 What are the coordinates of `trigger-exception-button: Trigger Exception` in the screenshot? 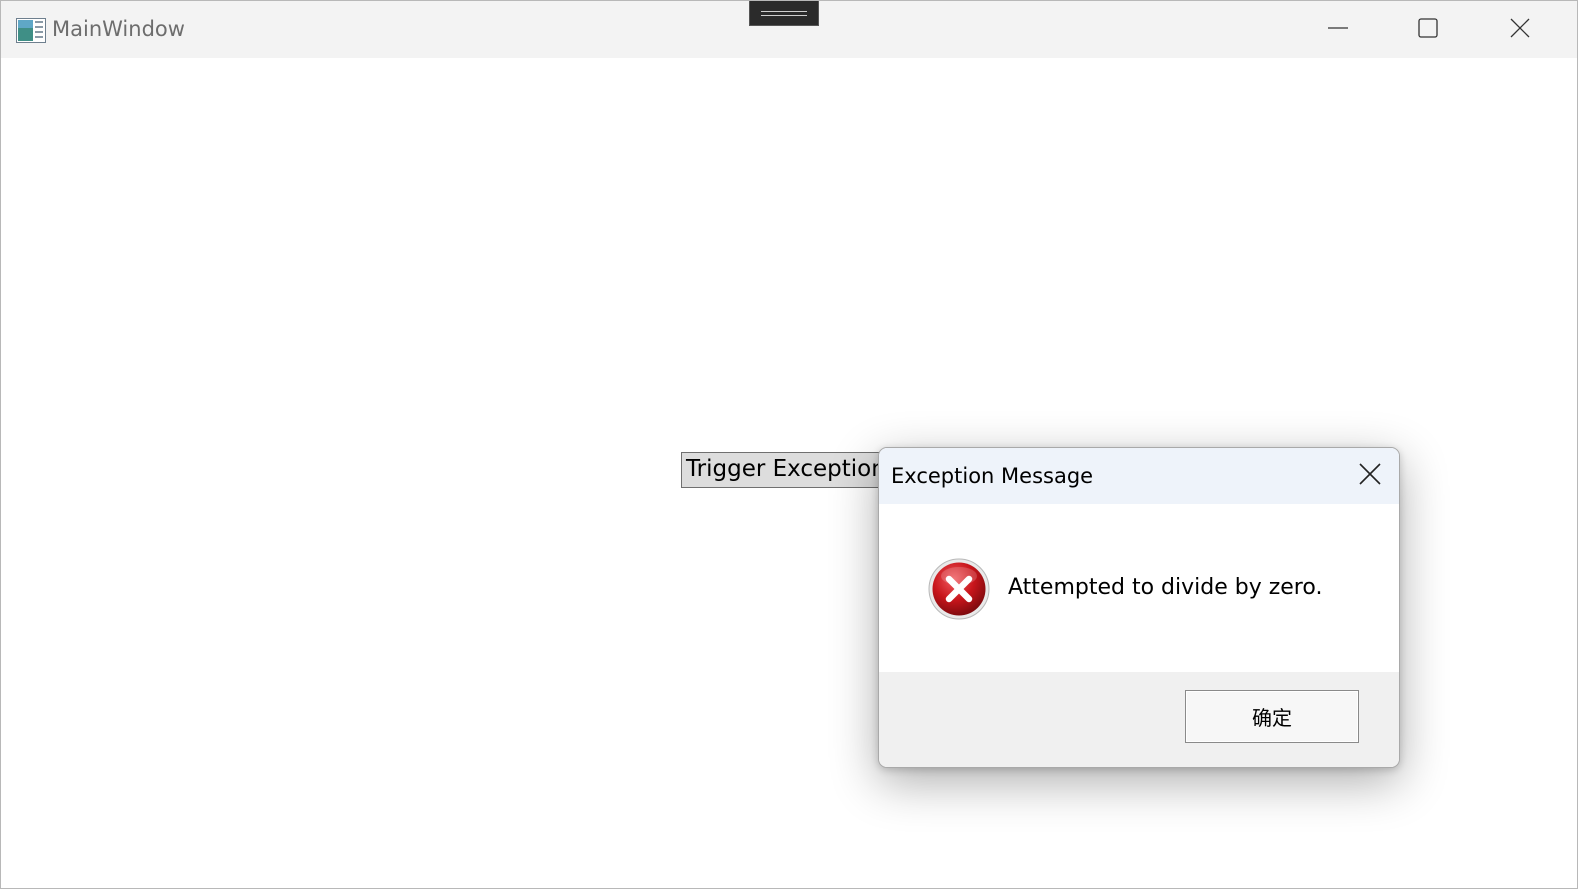 It's located at (791, 470).